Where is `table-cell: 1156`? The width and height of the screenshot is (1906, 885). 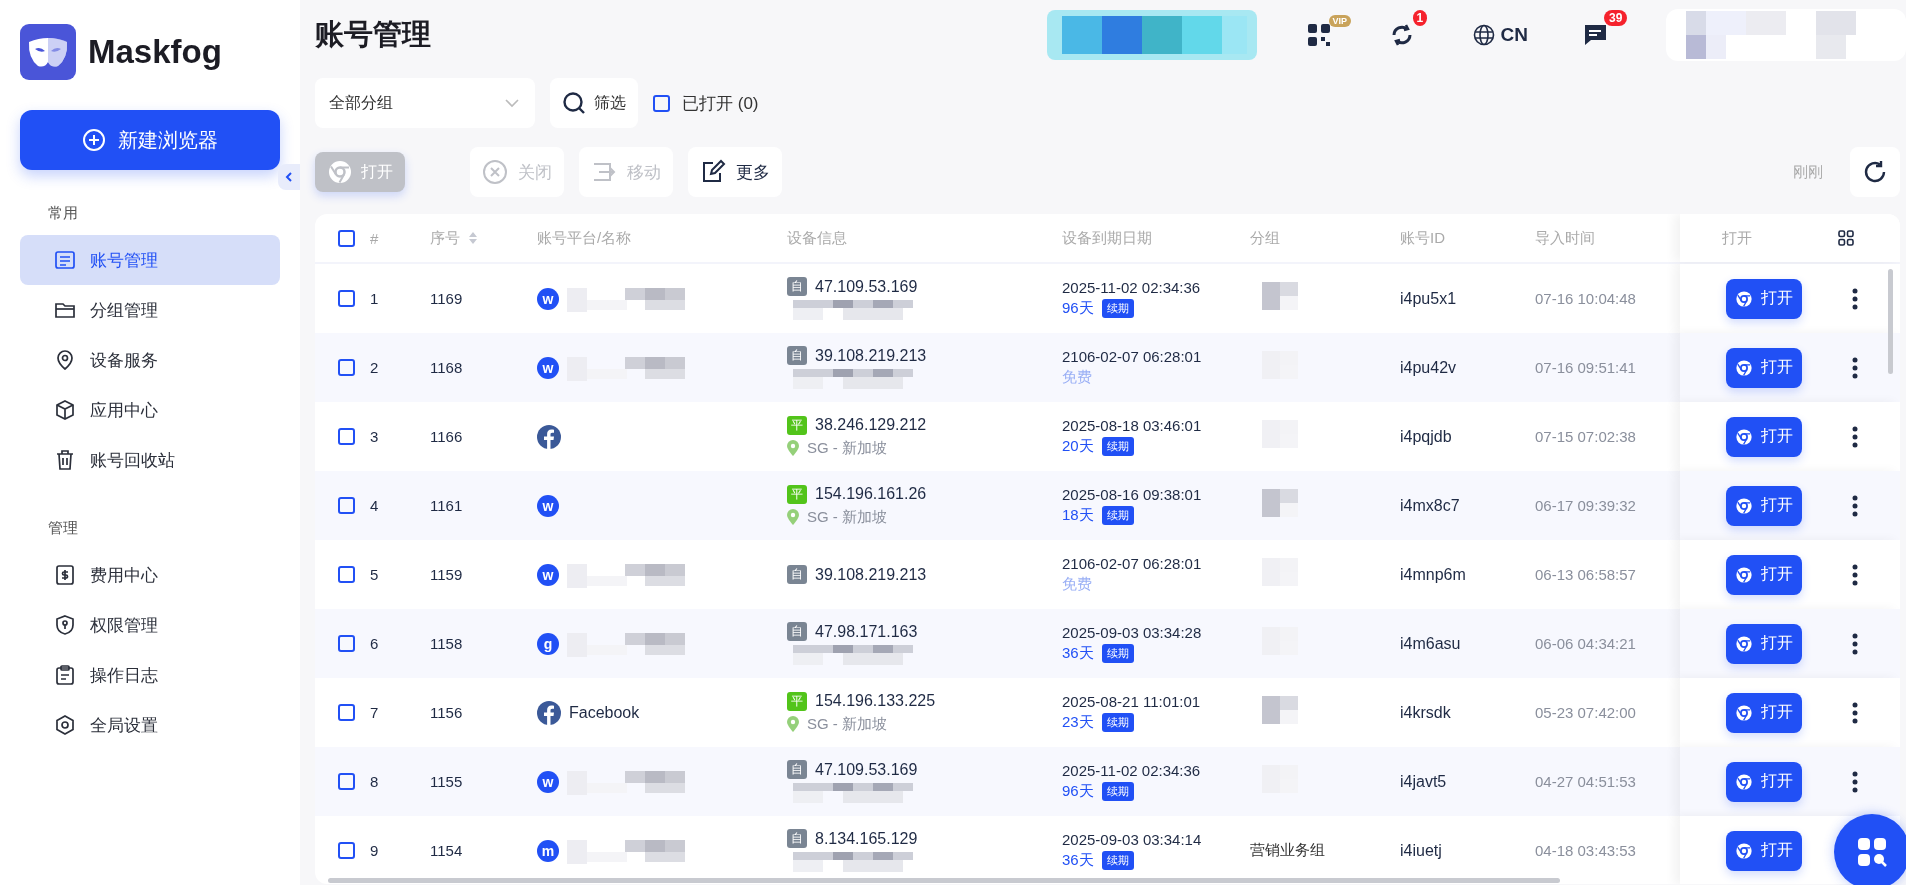 table-cell: 1156 is located at coordinates (446, 712).